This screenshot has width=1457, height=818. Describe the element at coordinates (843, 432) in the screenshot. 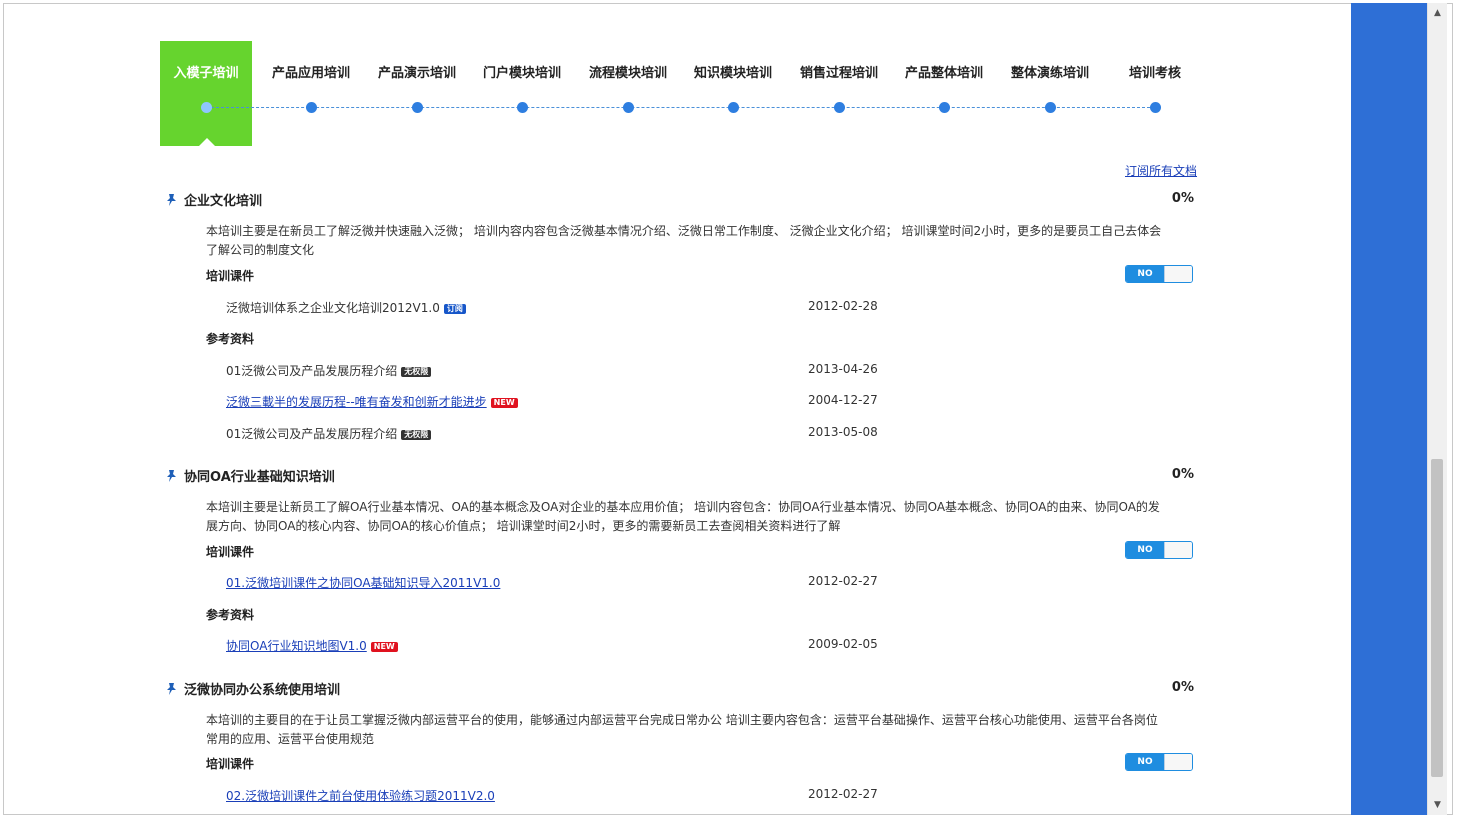

I see `file-date: 2013-05-08` at that location.